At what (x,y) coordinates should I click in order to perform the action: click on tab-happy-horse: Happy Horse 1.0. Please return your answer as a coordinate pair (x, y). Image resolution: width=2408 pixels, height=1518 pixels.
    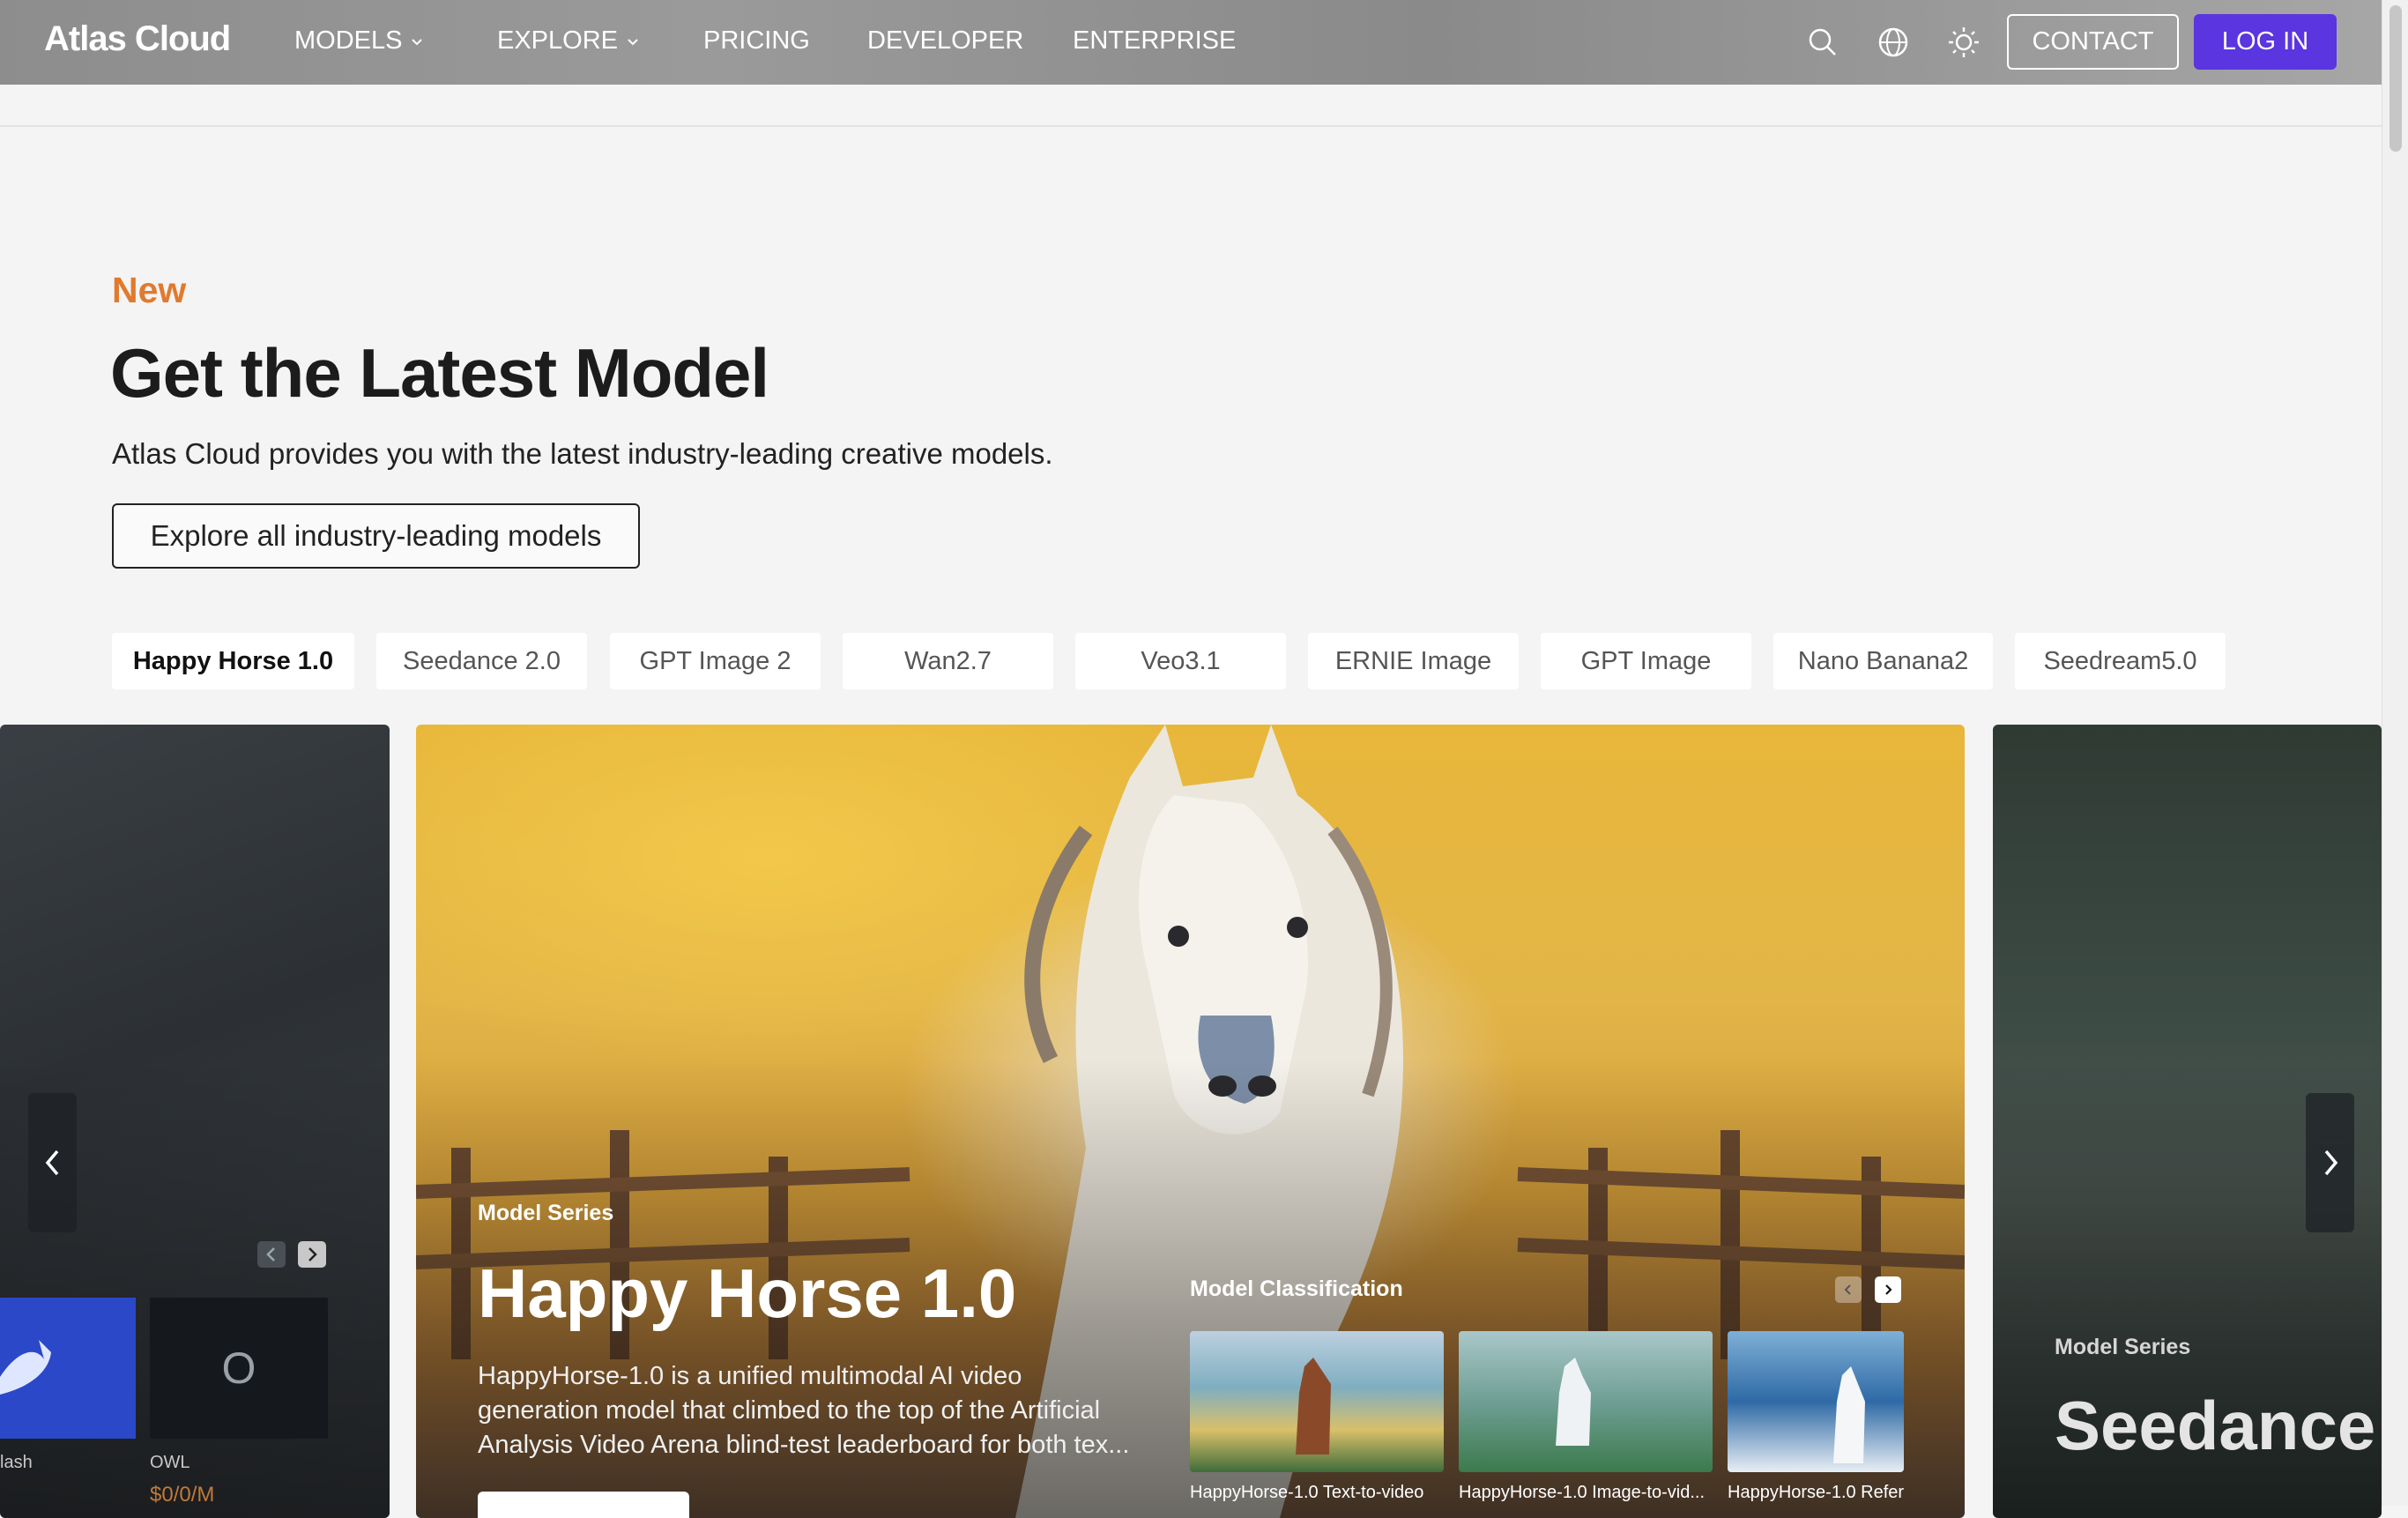
    Looking at the image, I should click on (233, 661).